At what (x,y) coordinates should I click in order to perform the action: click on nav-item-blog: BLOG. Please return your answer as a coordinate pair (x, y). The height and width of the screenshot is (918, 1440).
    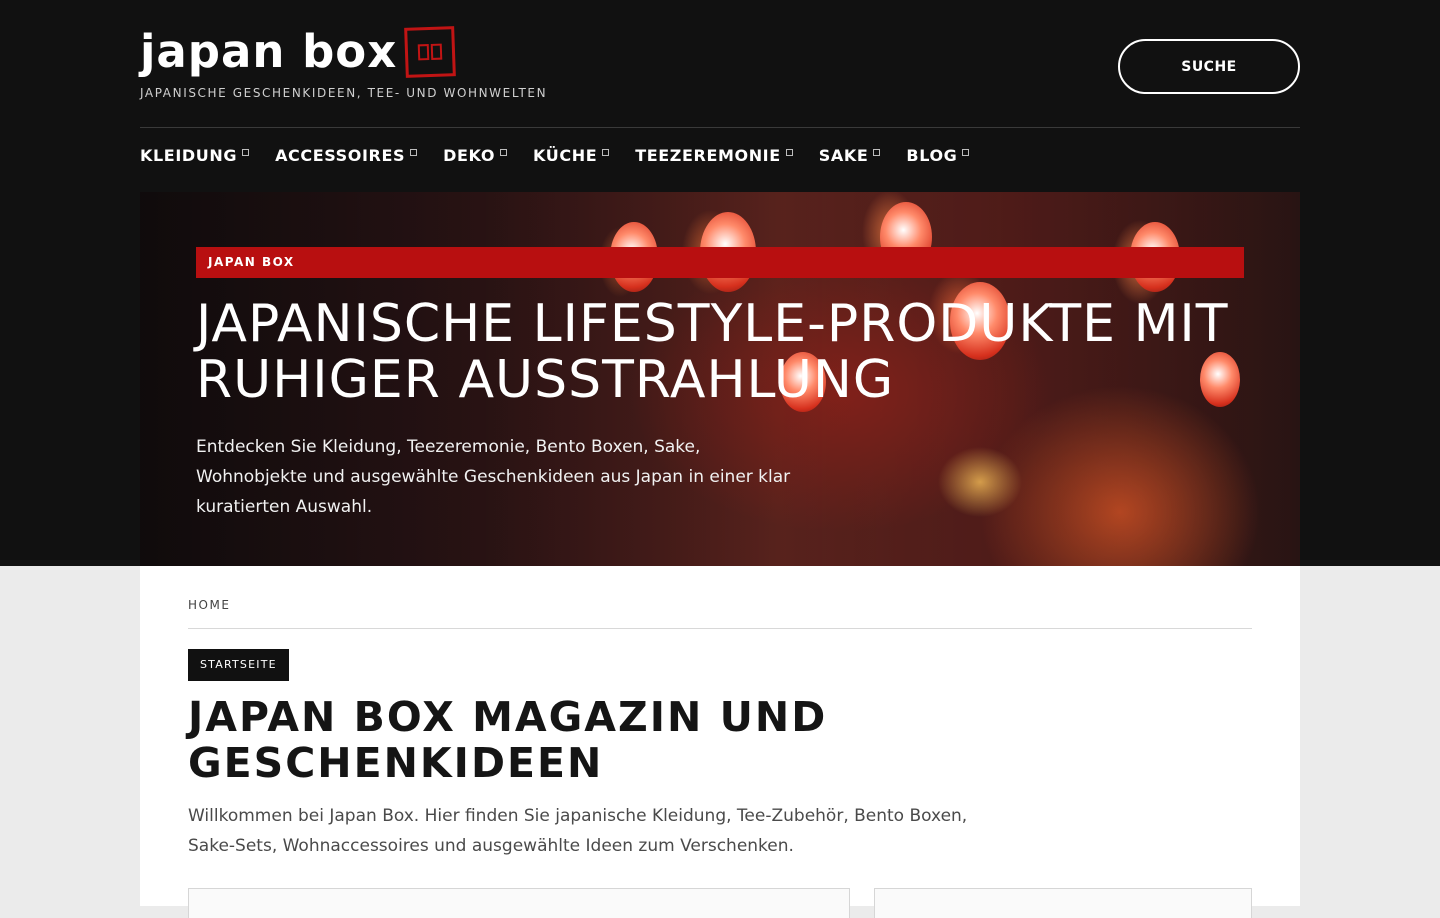
    Looking at the image, I should click on (938, 155).